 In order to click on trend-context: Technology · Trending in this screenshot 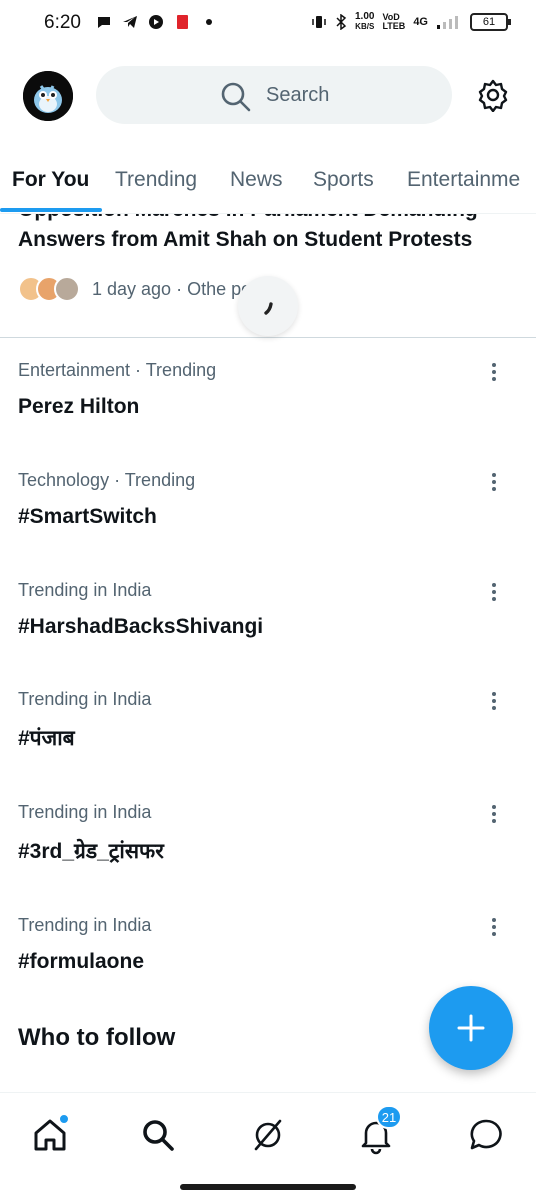, I will do `click(107, 480)`.